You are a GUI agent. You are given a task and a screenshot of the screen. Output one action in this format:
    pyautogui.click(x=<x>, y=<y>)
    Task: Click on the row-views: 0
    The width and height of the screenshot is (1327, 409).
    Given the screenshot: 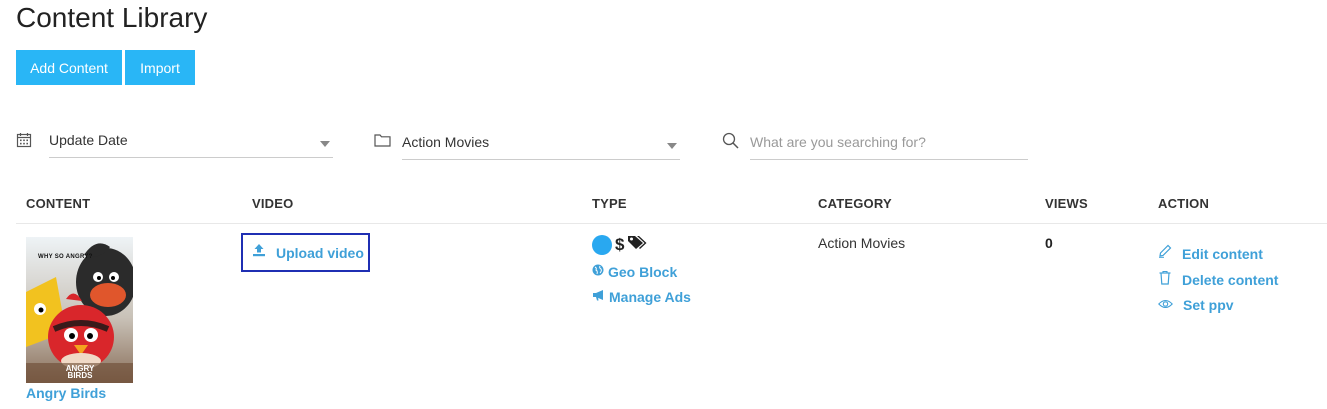 What is the action you would take?
    pyautogui.click(x=1049, y=243)
    